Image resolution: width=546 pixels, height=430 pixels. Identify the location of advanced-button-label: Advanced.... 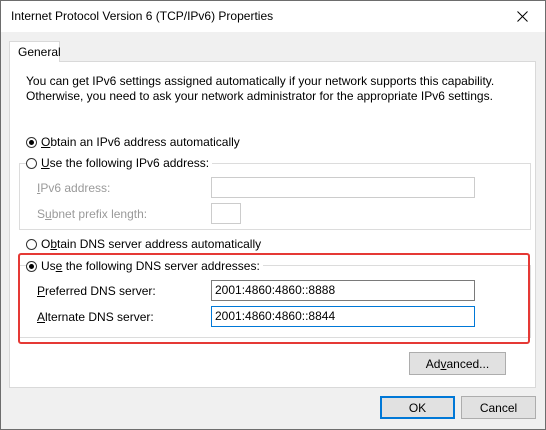
(457, 363).